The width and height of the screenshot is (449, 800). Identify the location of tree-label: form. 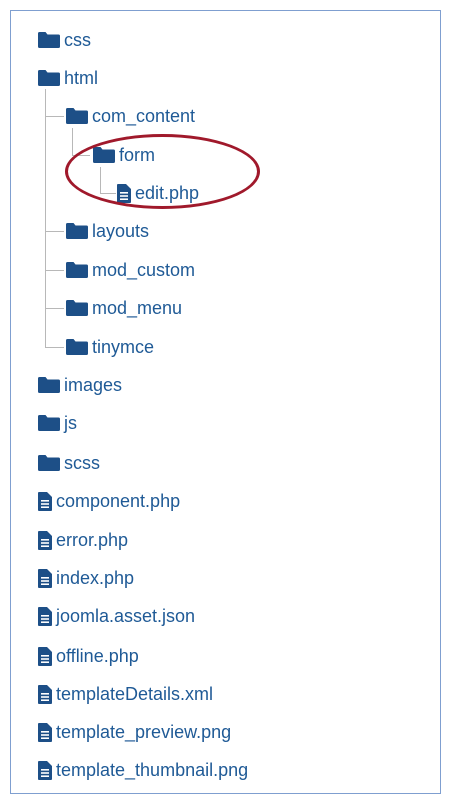
(137, 155).